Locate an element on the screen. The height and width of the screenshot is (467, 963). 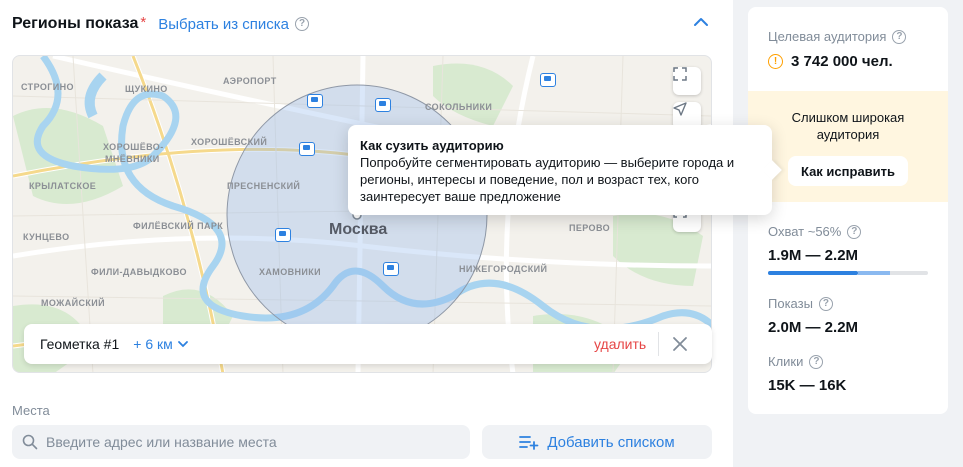
close-geometry-button is located at coordinates (680, 344).